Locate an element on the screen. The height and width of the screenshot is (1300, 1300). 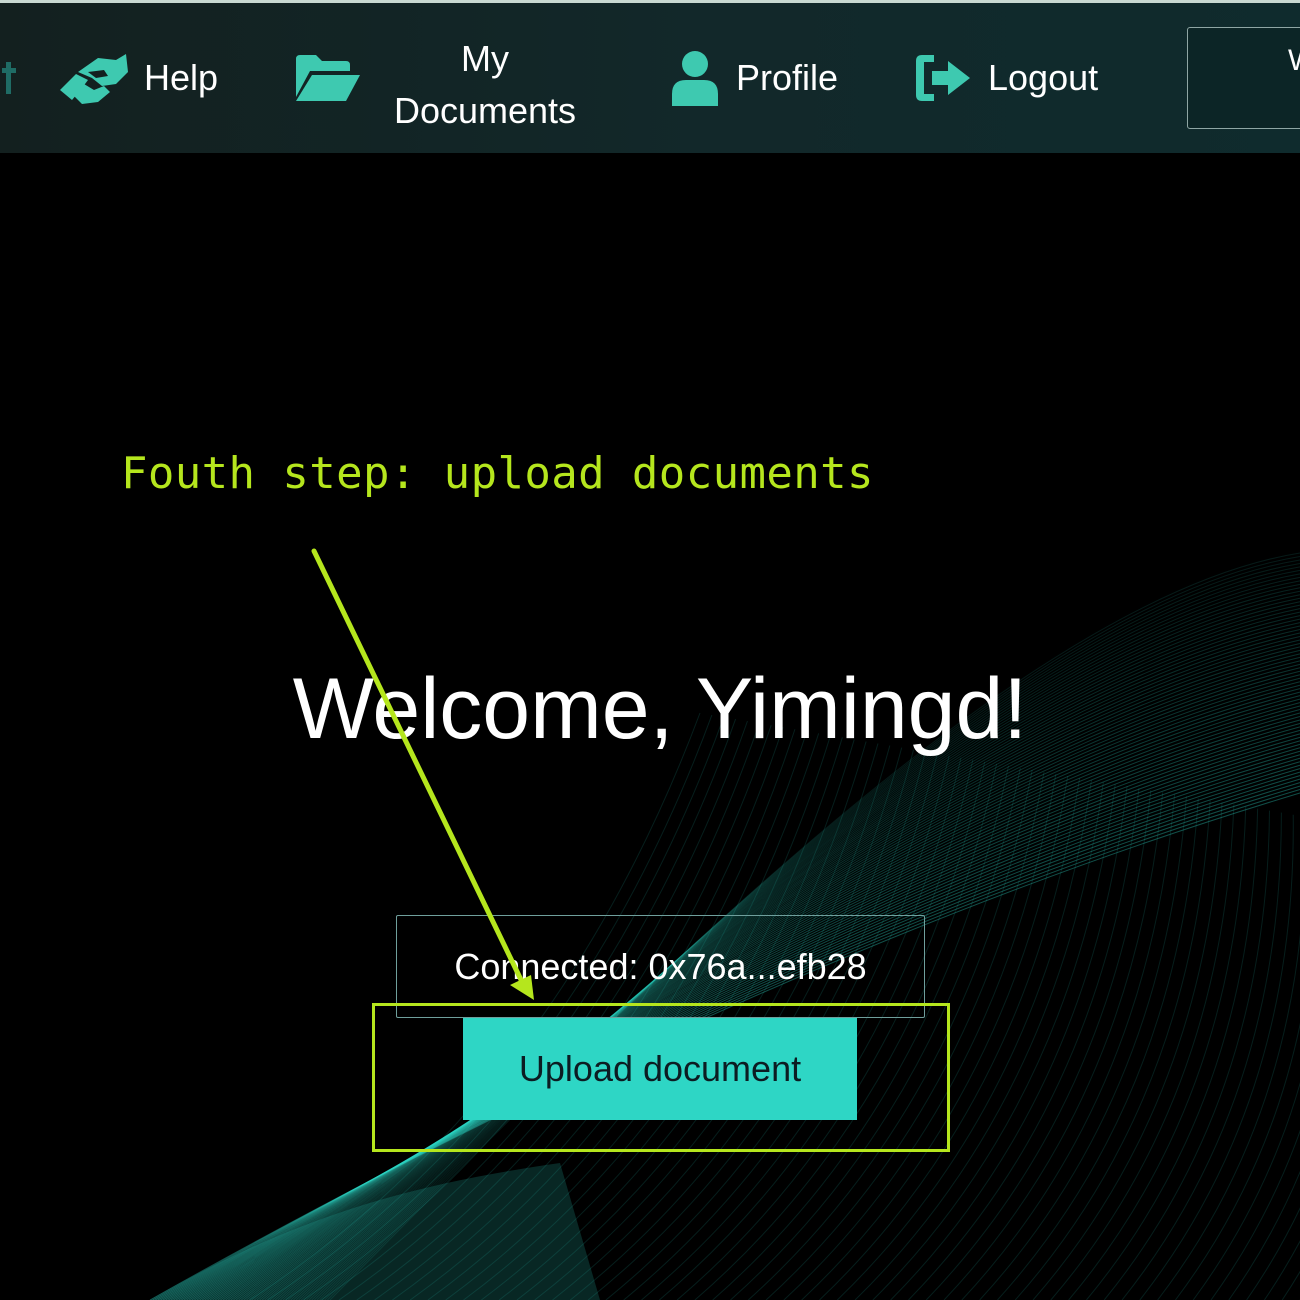
wallet-connected-label: Connected: 0x76a...efb28 is located at coordinates (660, 966).